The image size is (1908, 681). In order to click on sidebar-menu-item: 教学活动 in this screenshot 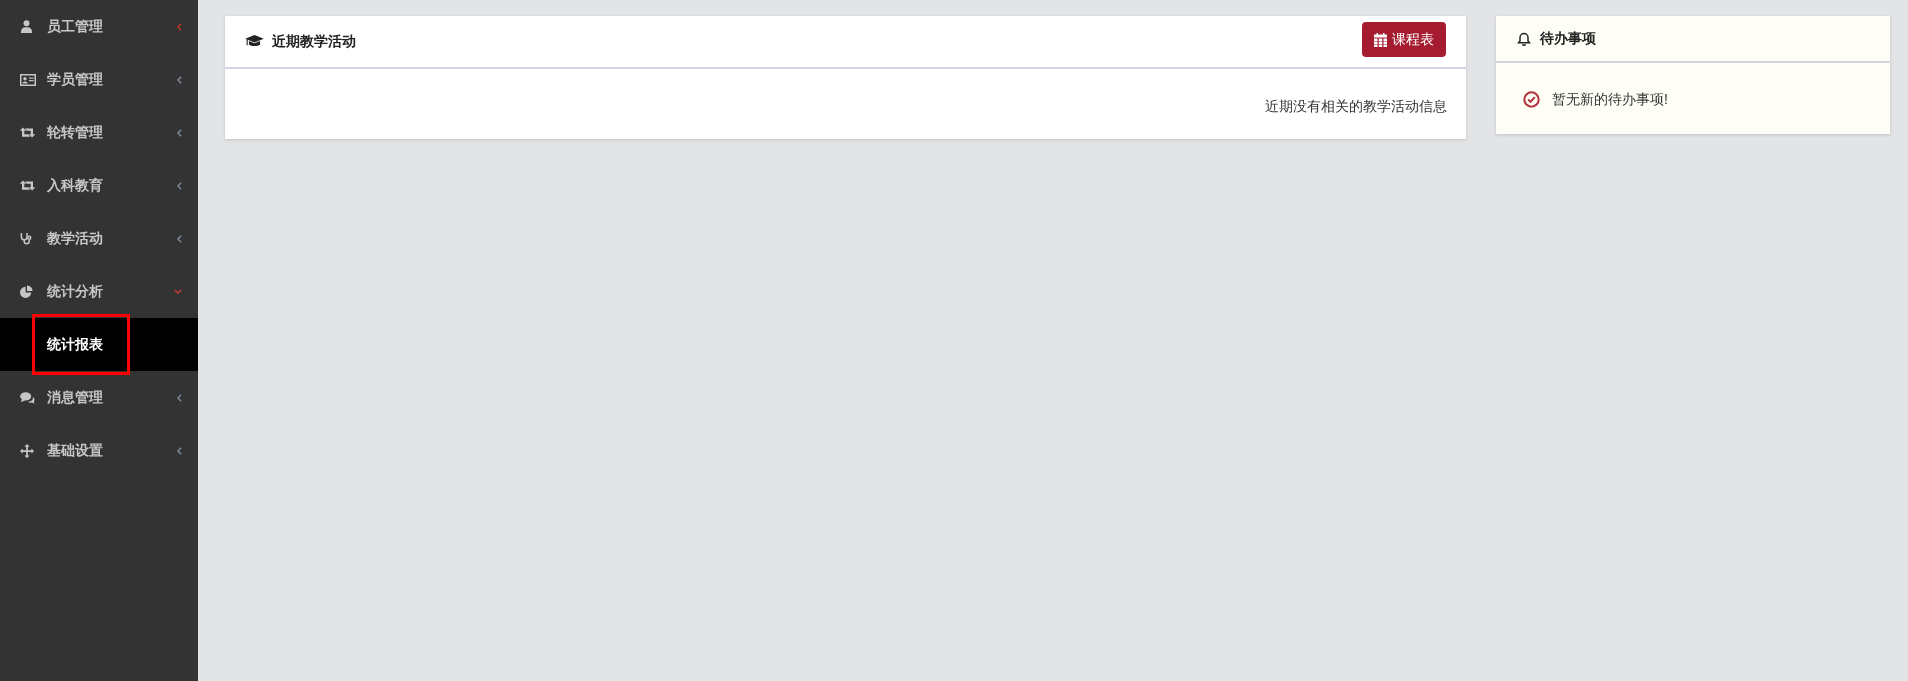, I will do `click(99, 238)`.